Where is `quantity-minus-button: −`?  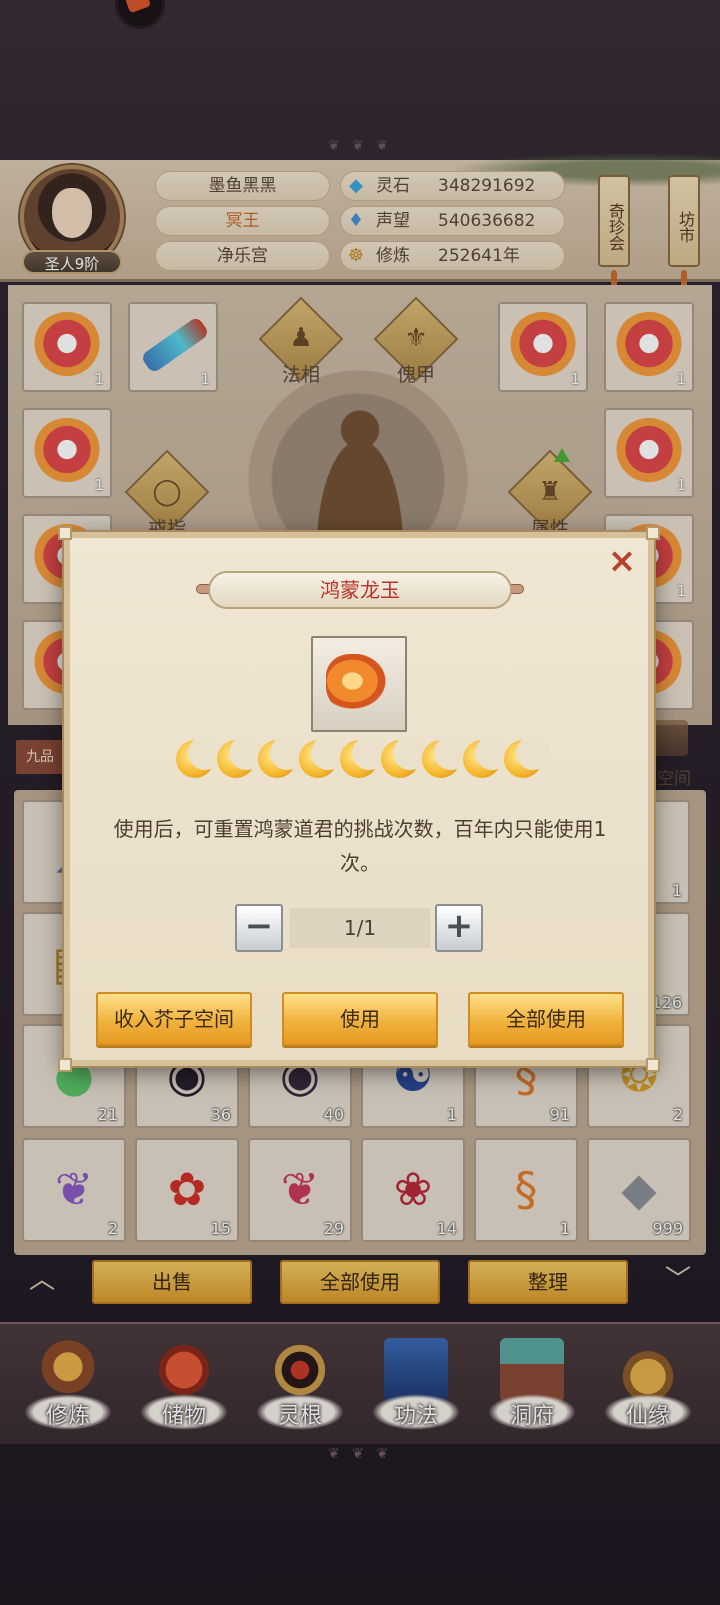
quantity-minus-button: − is located at coordinates (259, 928).